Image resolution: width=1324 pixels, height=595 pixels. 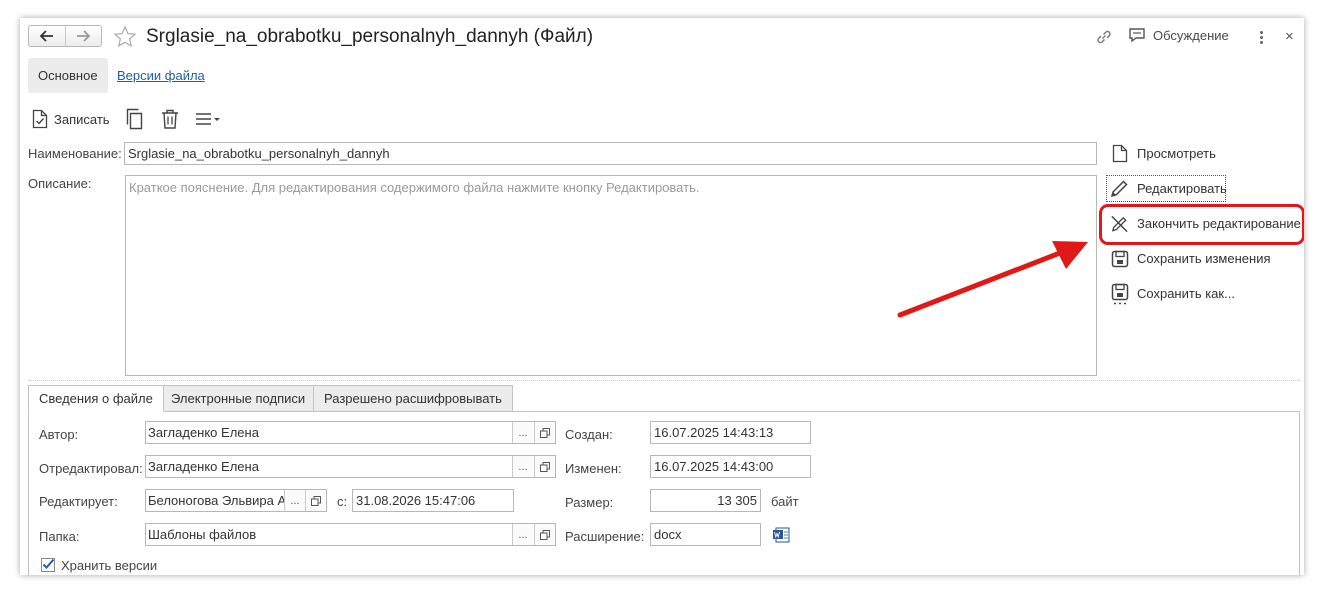 I want to click on editing-open-button, so click(x=315, y=500).